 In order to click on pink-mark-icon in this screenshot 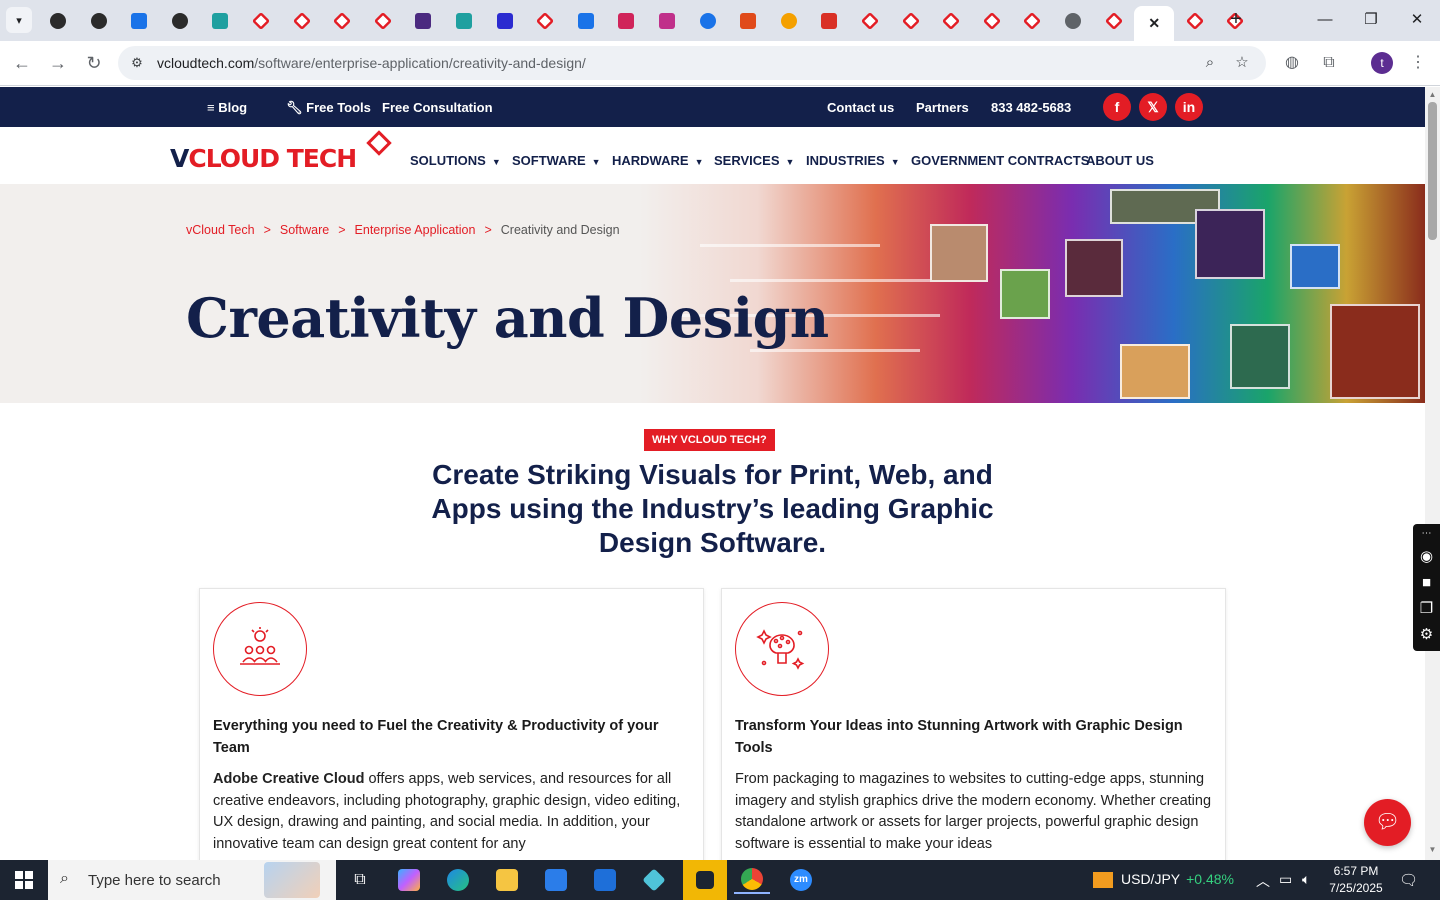, I will do `click(626, 20)`.